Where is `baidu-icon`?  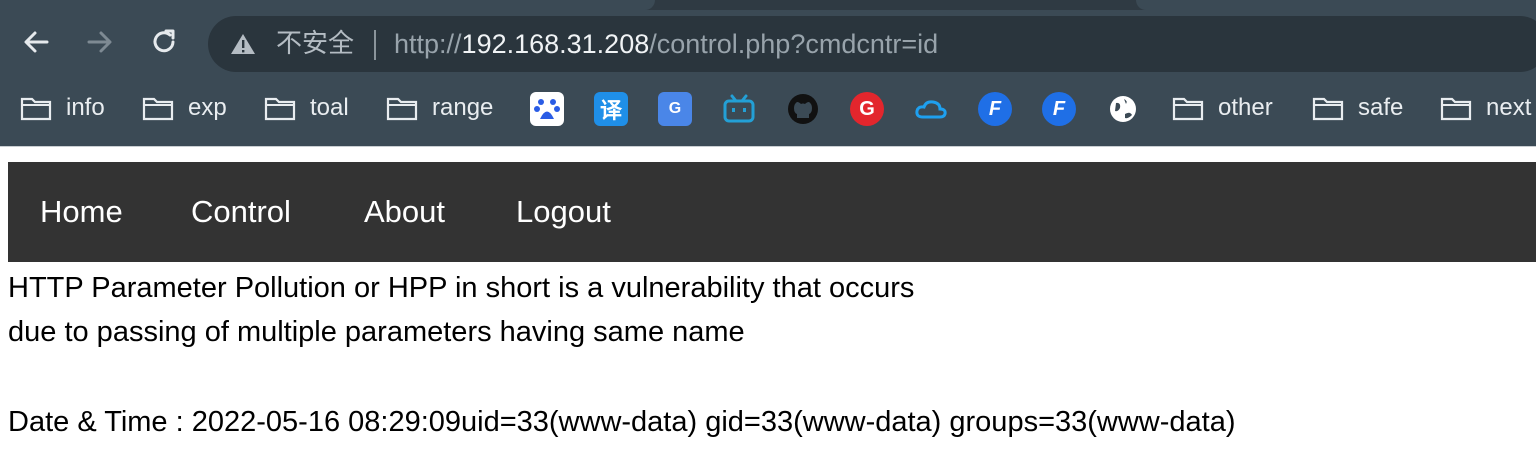 baidu-icon is located at coordinates (547, 109).